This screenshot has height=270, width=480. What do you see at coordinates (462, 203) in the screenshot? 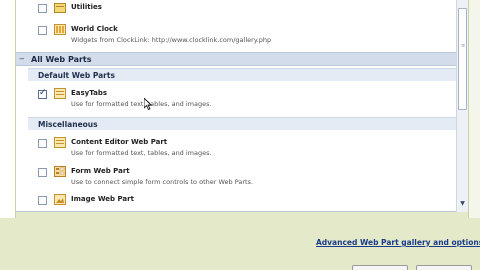
I see `scroll-down-arrow-icon: ▼` at bounding box center [462, 203].